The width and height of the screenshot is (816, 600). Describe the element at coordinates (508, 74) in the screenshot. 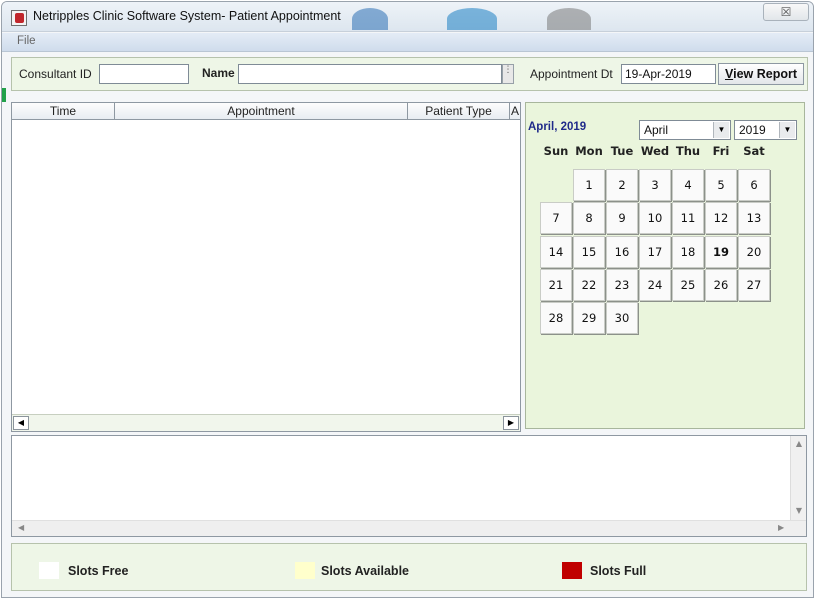

I see `name-lookup-button: ⋮` at that location.